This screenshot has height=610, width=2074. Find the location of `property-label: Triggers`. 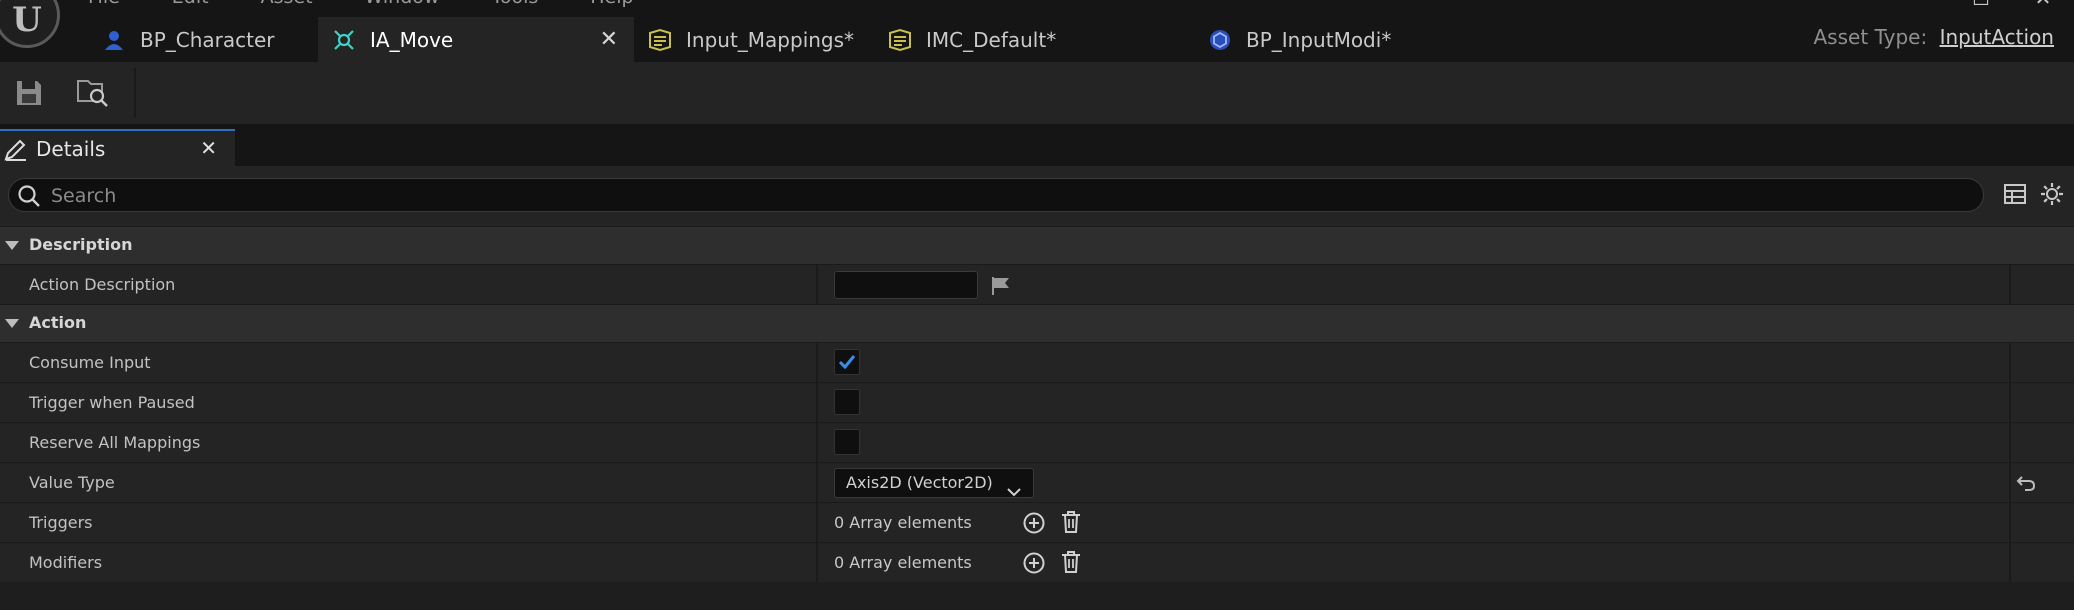

property-label: Triggers is located at coordinates (61, 522).